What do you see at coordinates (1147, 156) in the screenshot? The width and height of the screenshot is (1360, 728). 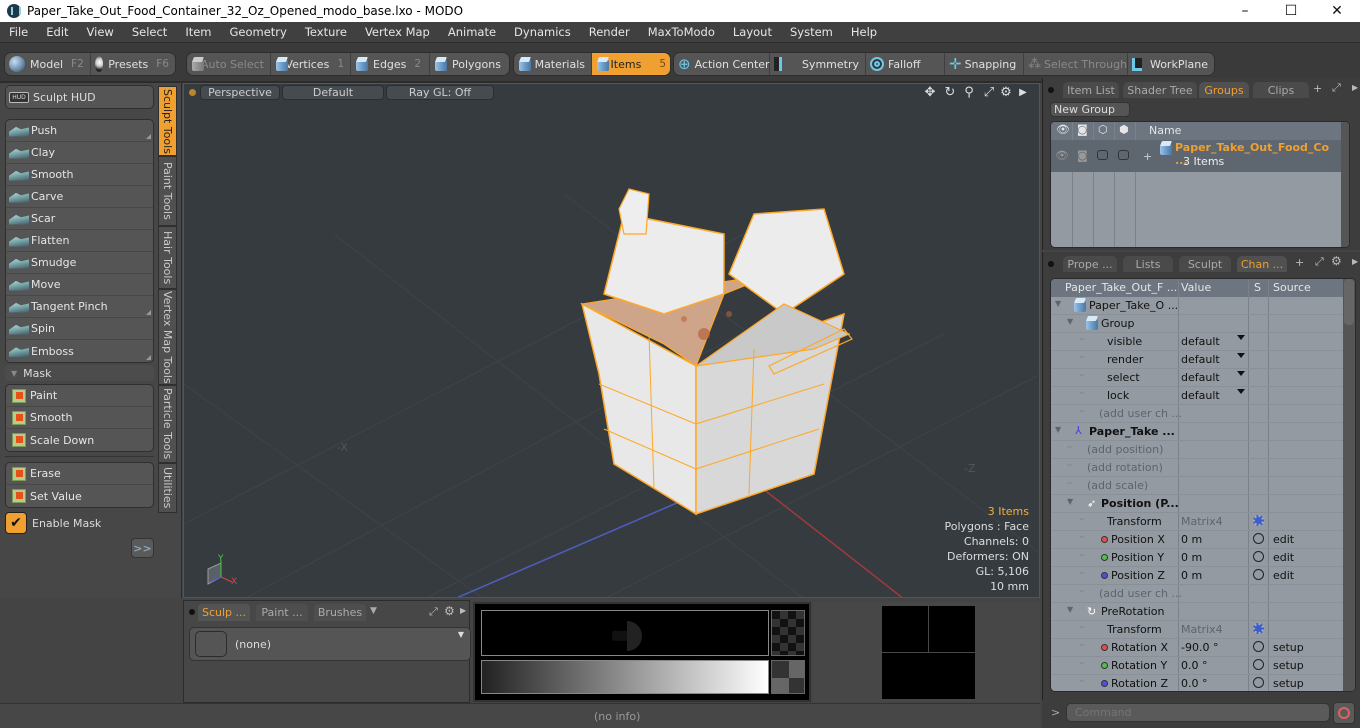 I see `expand-plus-icon: +` at bounding box center [1147, 156].